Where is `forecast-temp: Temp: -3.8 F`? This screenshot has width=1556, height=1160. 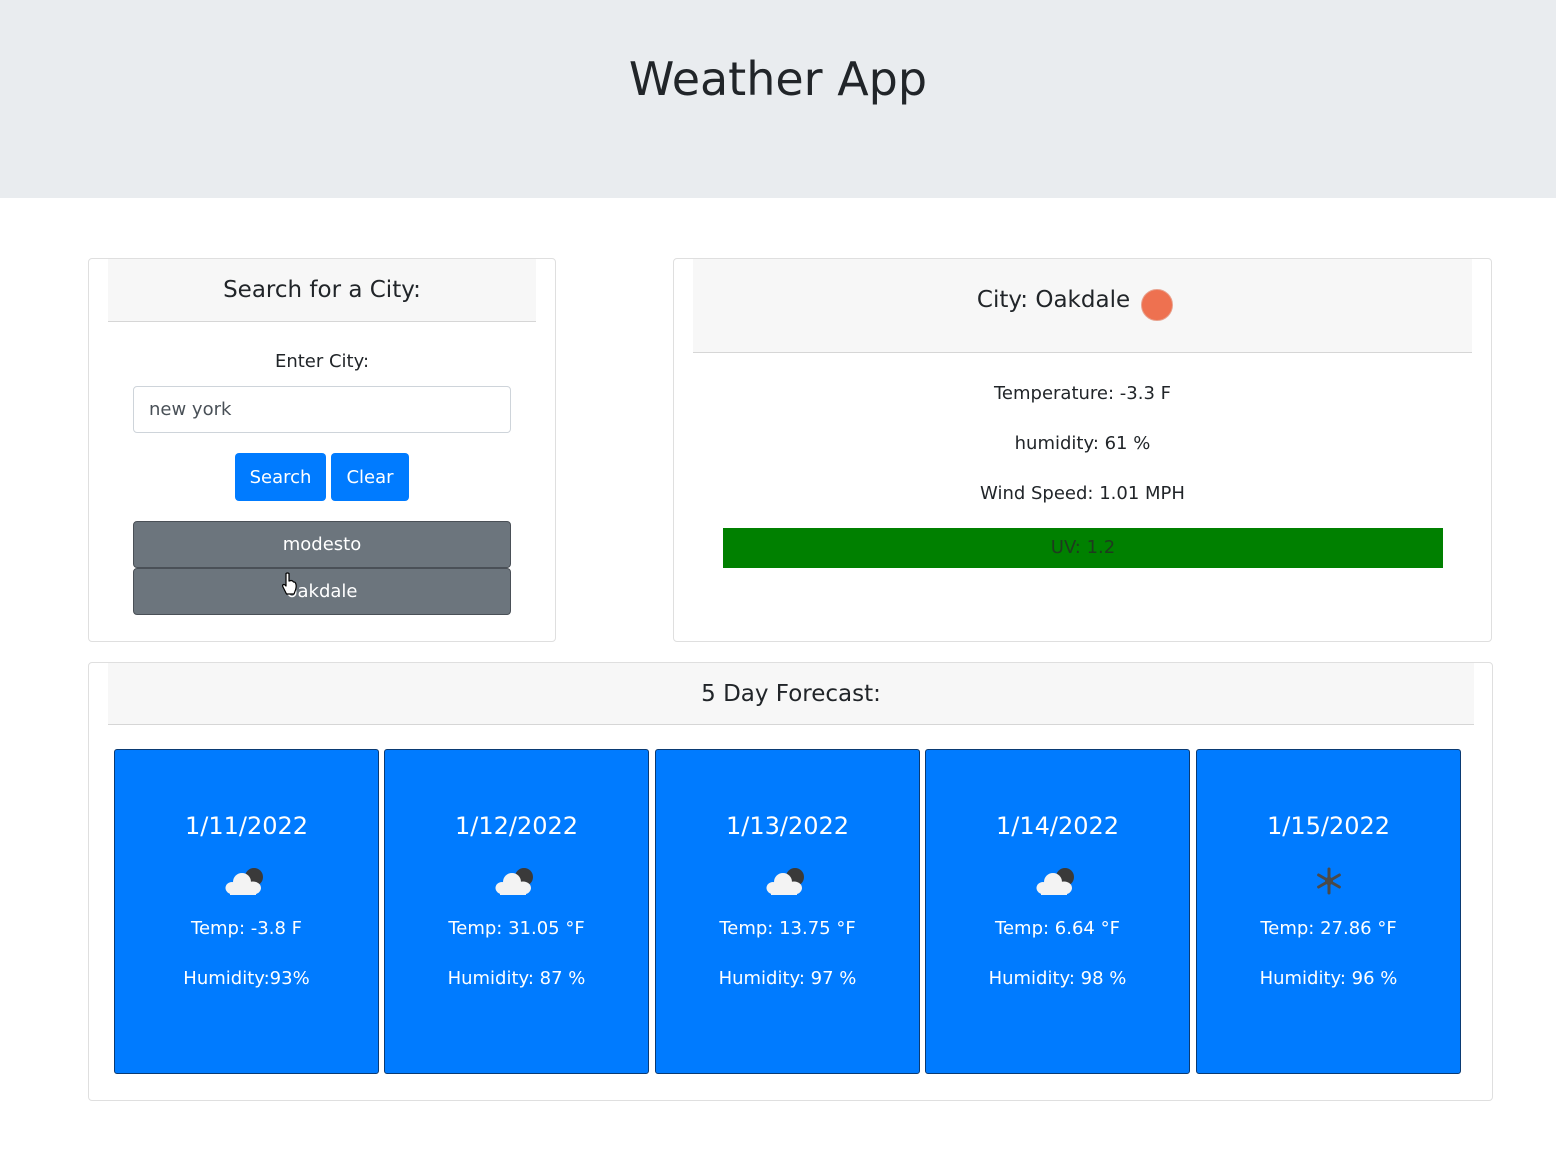
forecast-temp: Temp: -3.8 F is located at coordinates (246, 928).